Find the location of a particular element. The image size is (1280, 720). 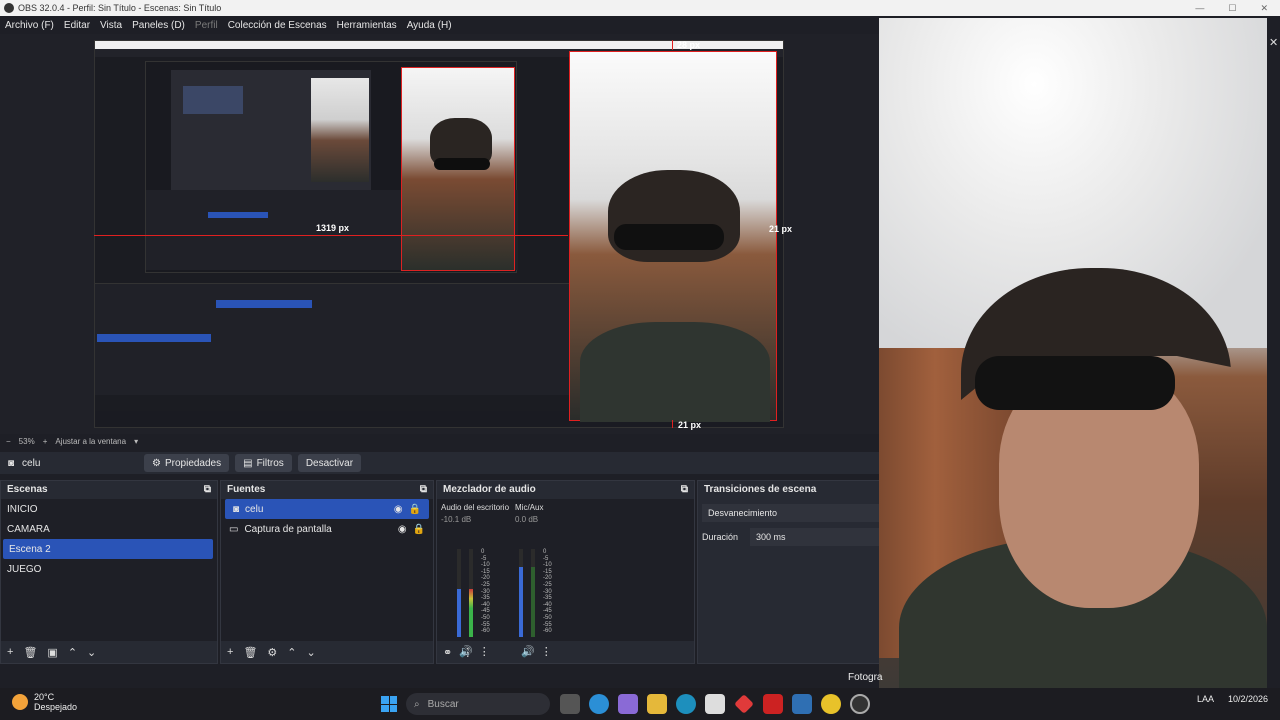

properties-button: ⚙ Propiedades is located at coordinates (187, 463).